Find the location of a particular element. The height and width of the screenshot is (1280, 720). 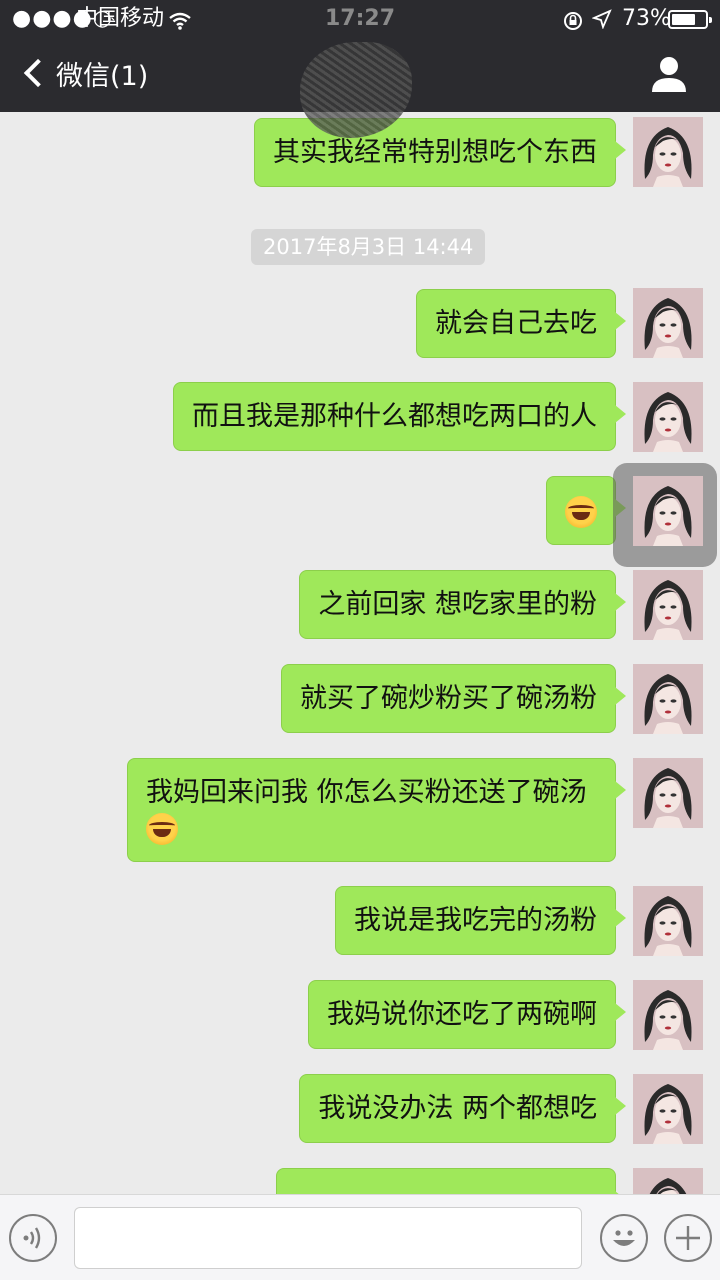

chat-timestamp: 2017年8月3日 14:44 is located at coordinates (368, 247).